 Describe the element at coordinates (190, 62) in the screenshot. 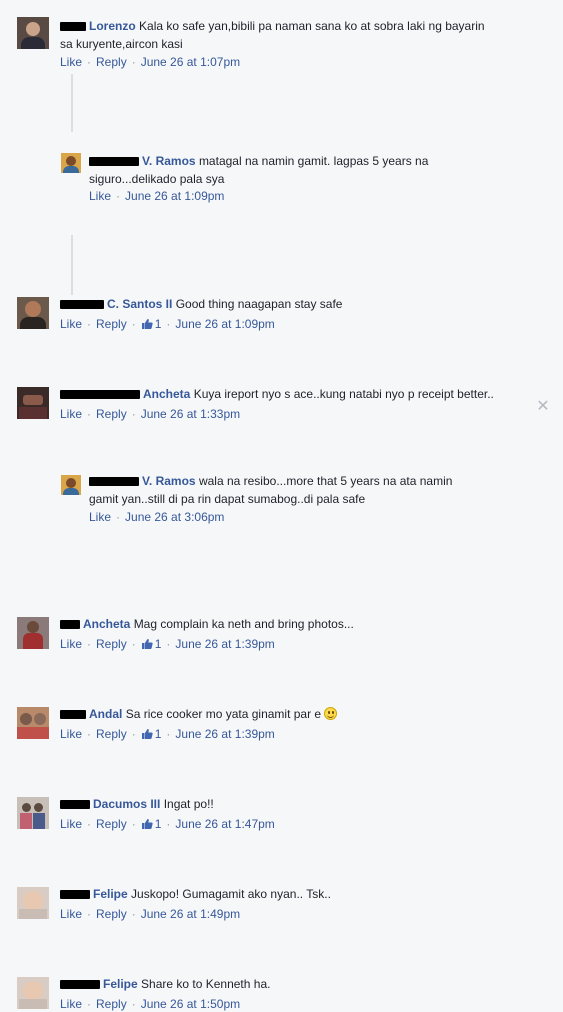

I see `timestamp: June 26 at 1:07pm` at that location.